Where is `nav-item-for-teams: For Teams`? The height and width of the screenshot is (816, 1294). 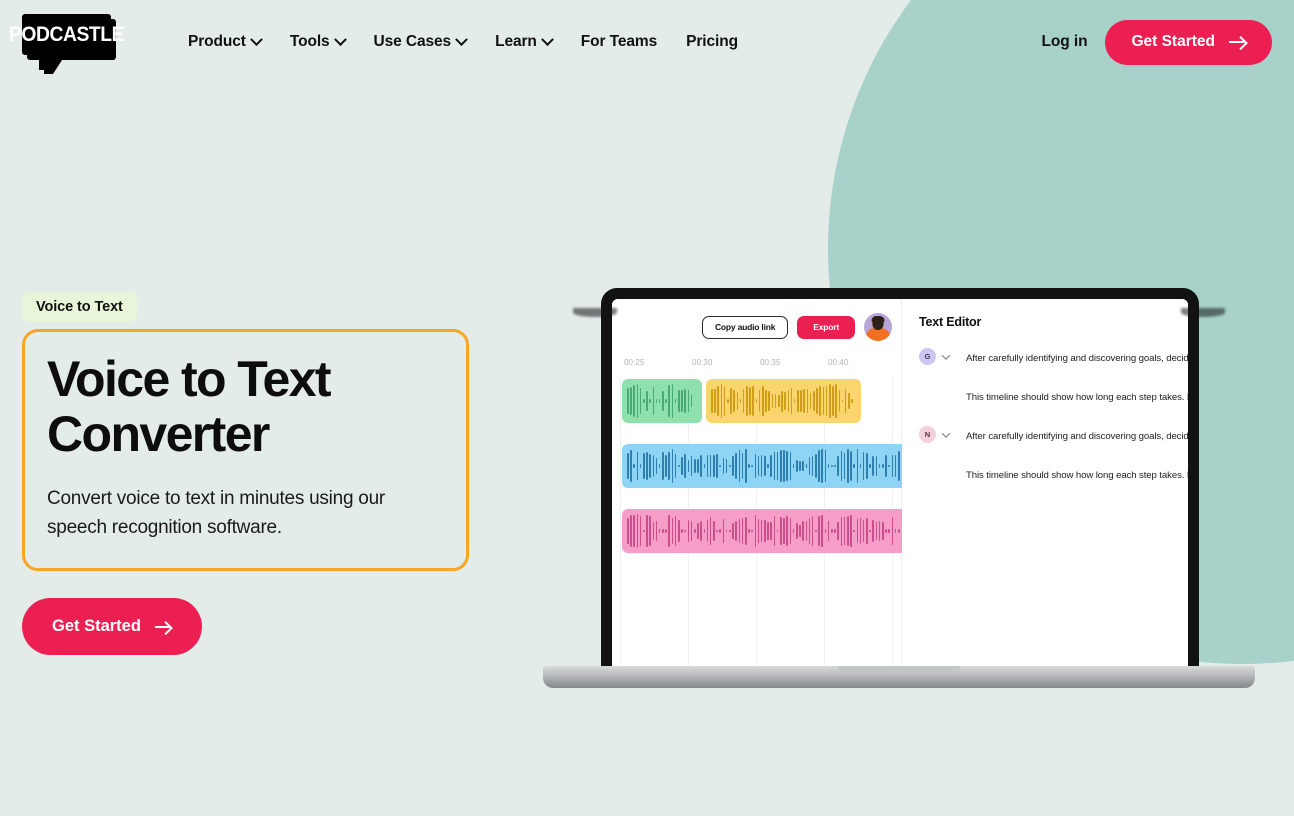 nav-item-for-teams: For Teams is located at coordinates (619, 42).